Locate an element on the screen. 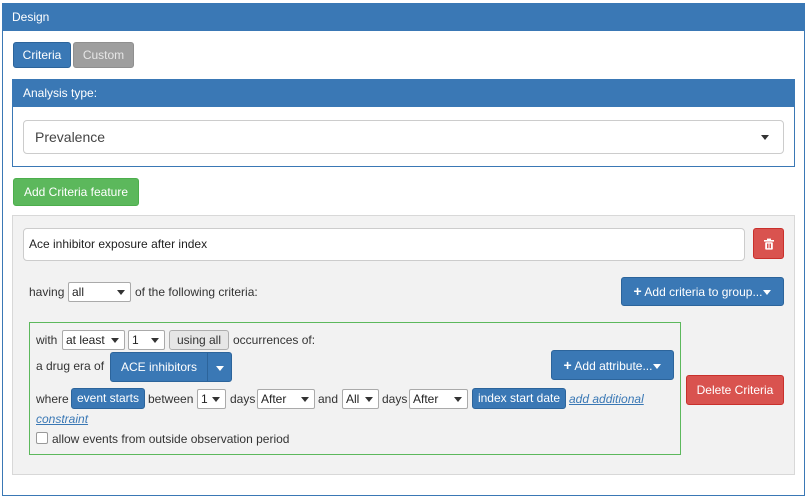  occurrence-type-value: at least is located at coordinates (85, 340).